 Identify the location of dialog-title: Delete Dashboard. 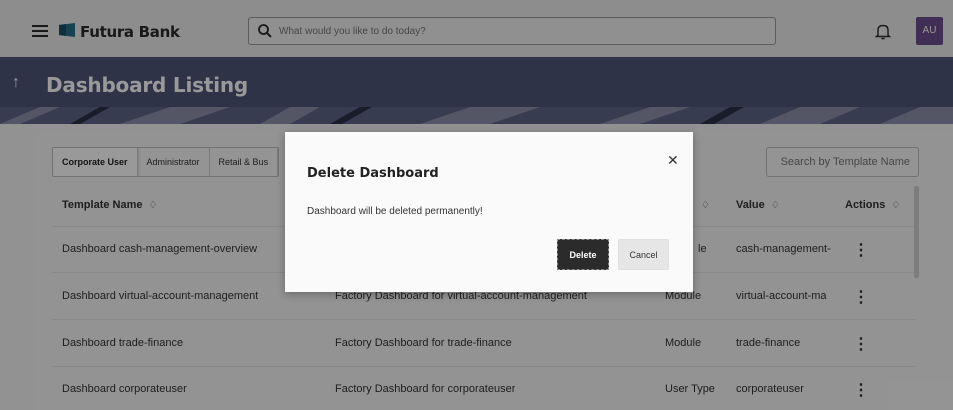
(373, 173).